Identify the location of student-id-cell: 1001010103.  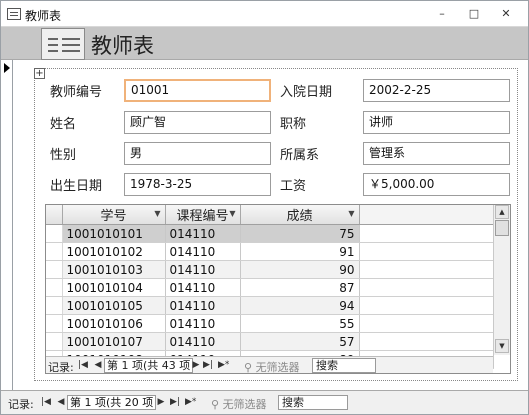
(114, 269).